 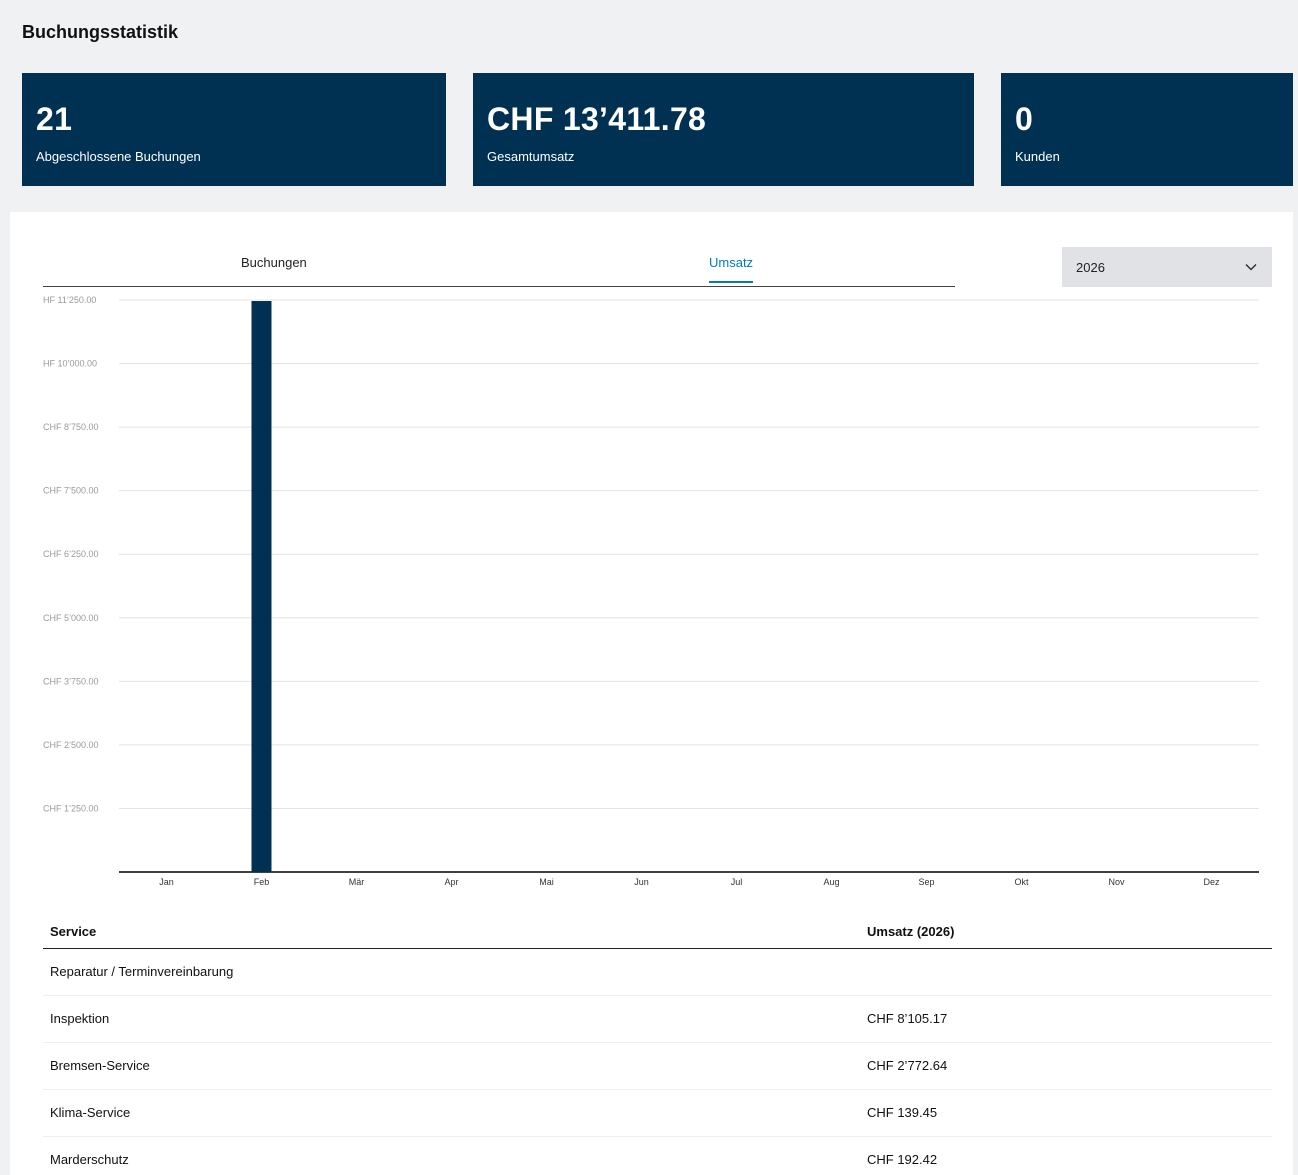 I want to click on kpi-label: Kunden, so click(x=1037, y=156).